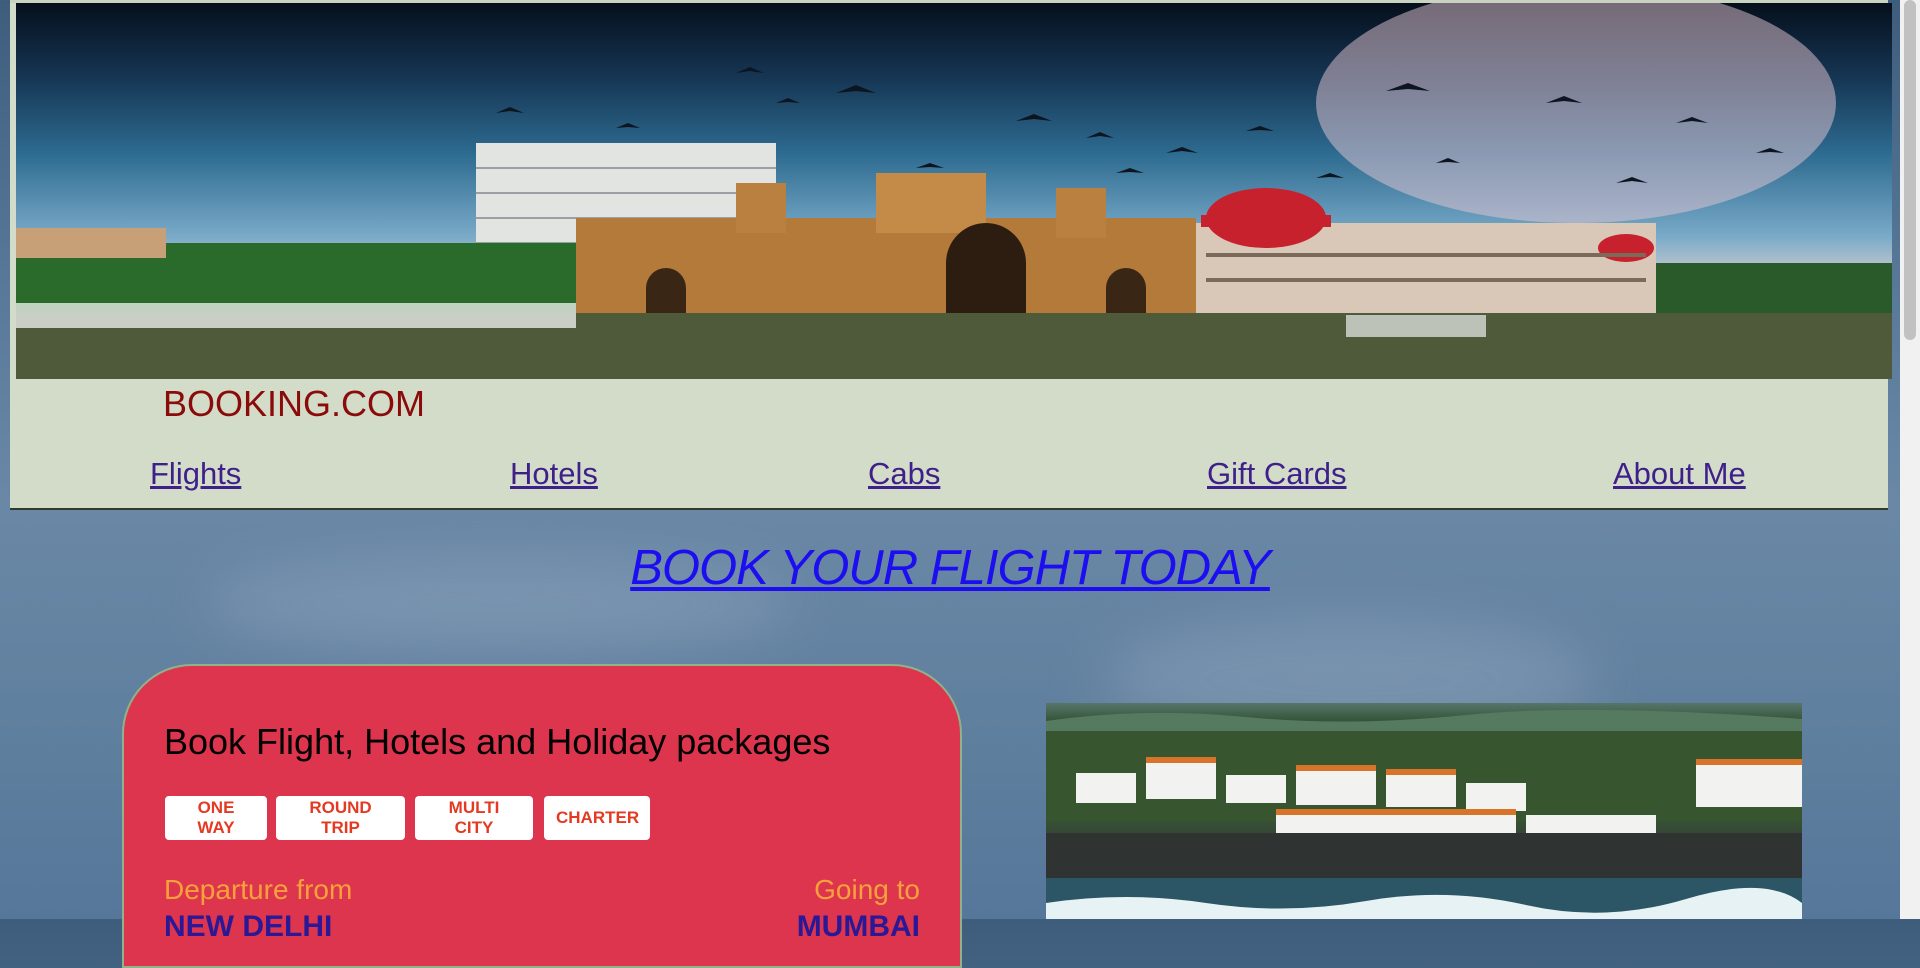  I want to click on brand-logo: BOOKING.COM, so click(294, 404).